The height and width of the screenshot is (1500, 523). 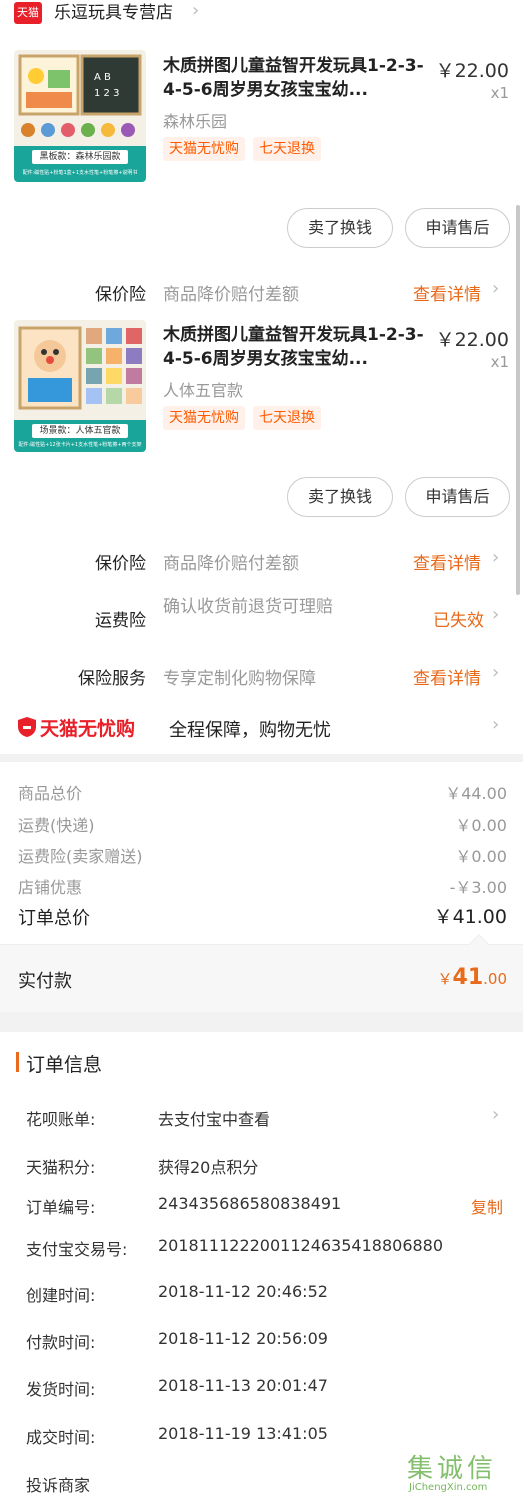 I want to click on fee-value: ￥44.00, so click(x=476, y=793).